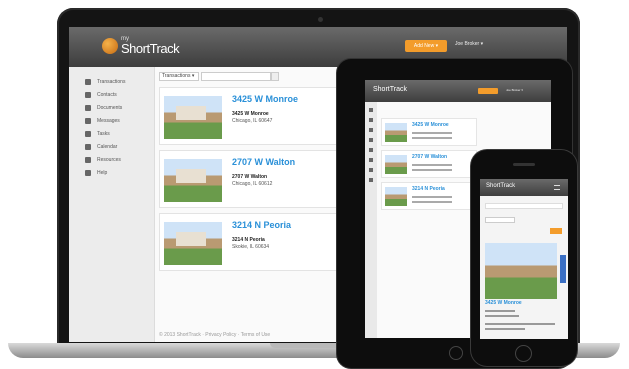 The width and height of the screenshot is (629, 369). I want to click on tablet-listing-address: 3214 N Peoria, so click(428, 189).